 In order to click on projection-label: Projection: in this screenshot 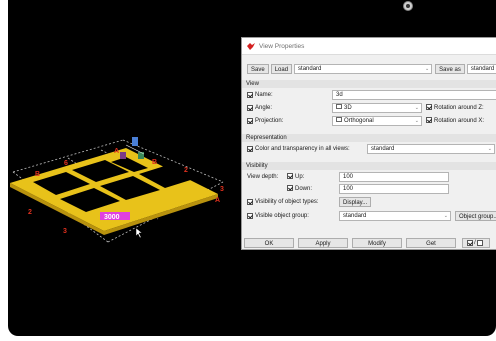, I will do `click(269, 120)`.